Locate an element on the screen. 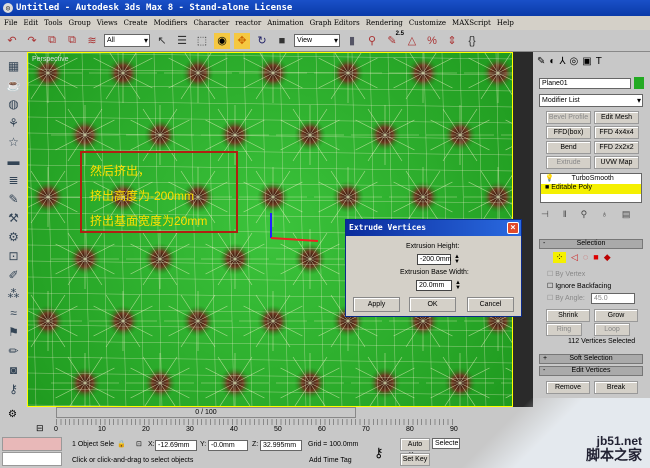  gizmo-x-axis is located at coordinates (294, 239).